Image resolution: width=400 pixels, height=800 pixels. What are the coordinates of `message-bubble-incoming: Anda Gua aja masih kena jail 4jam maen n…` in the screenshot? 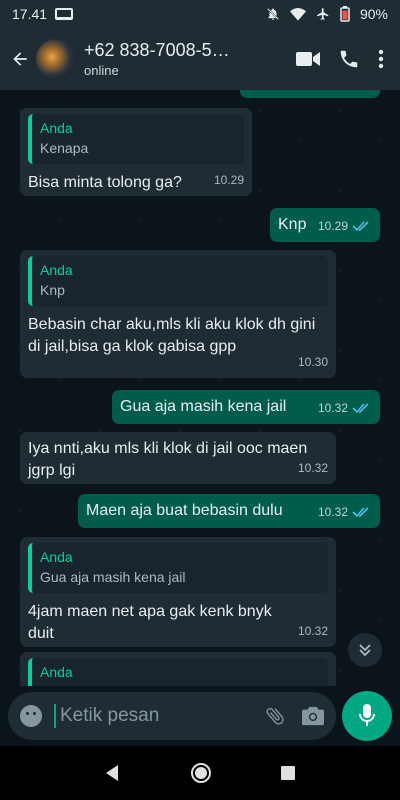 It's located at (178, 592).